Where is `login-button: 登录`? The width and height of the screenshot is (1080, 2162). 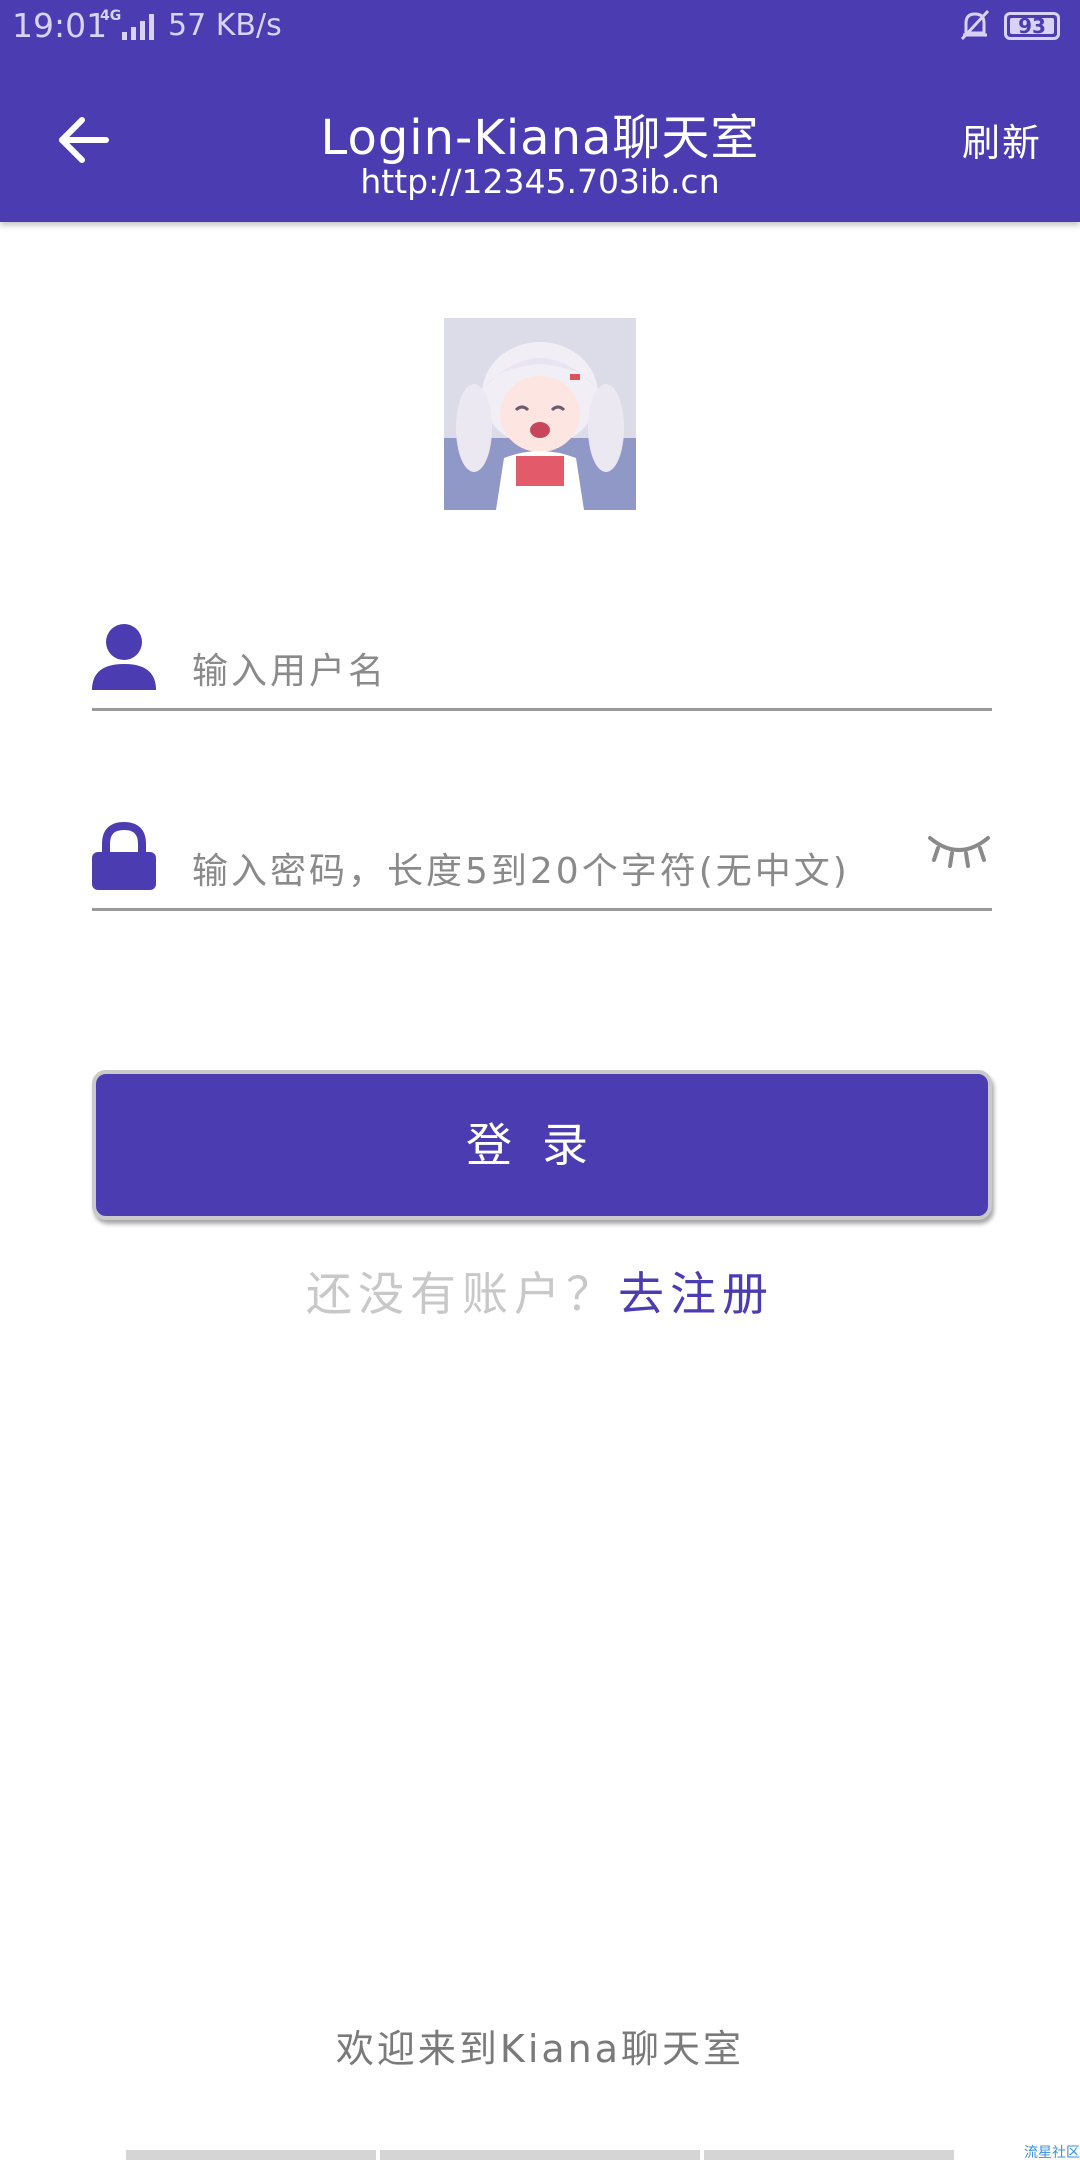 login-button: 登录 is located at coordinates (542, 1145).